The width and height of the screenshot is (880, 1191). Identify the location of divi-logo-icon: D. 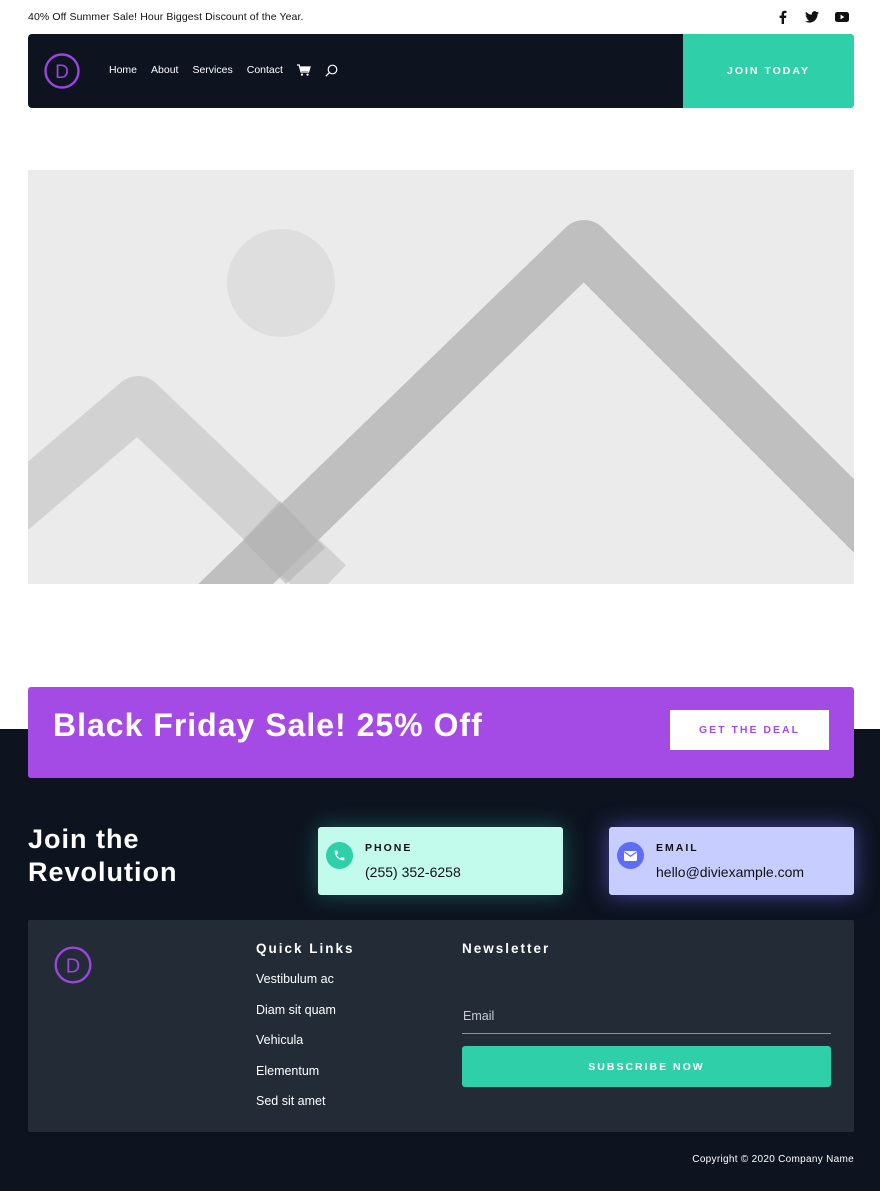
(62, 71).